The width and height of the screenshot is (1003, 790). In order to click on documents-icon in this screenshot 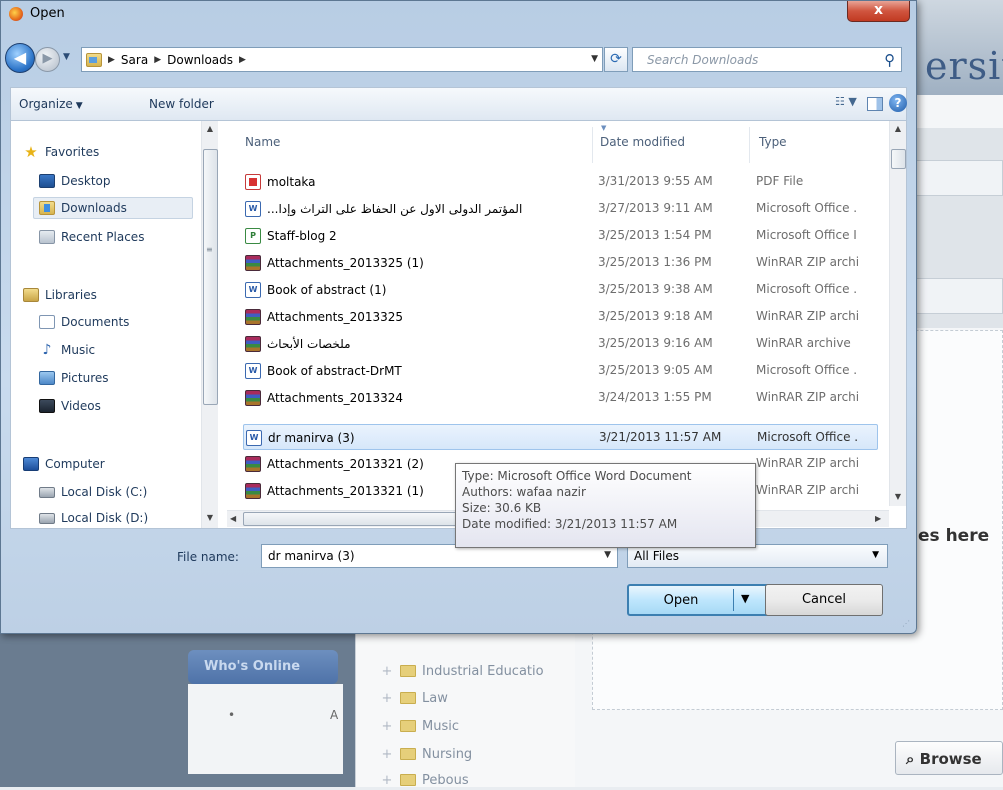, I will do `click(47, 322)`.